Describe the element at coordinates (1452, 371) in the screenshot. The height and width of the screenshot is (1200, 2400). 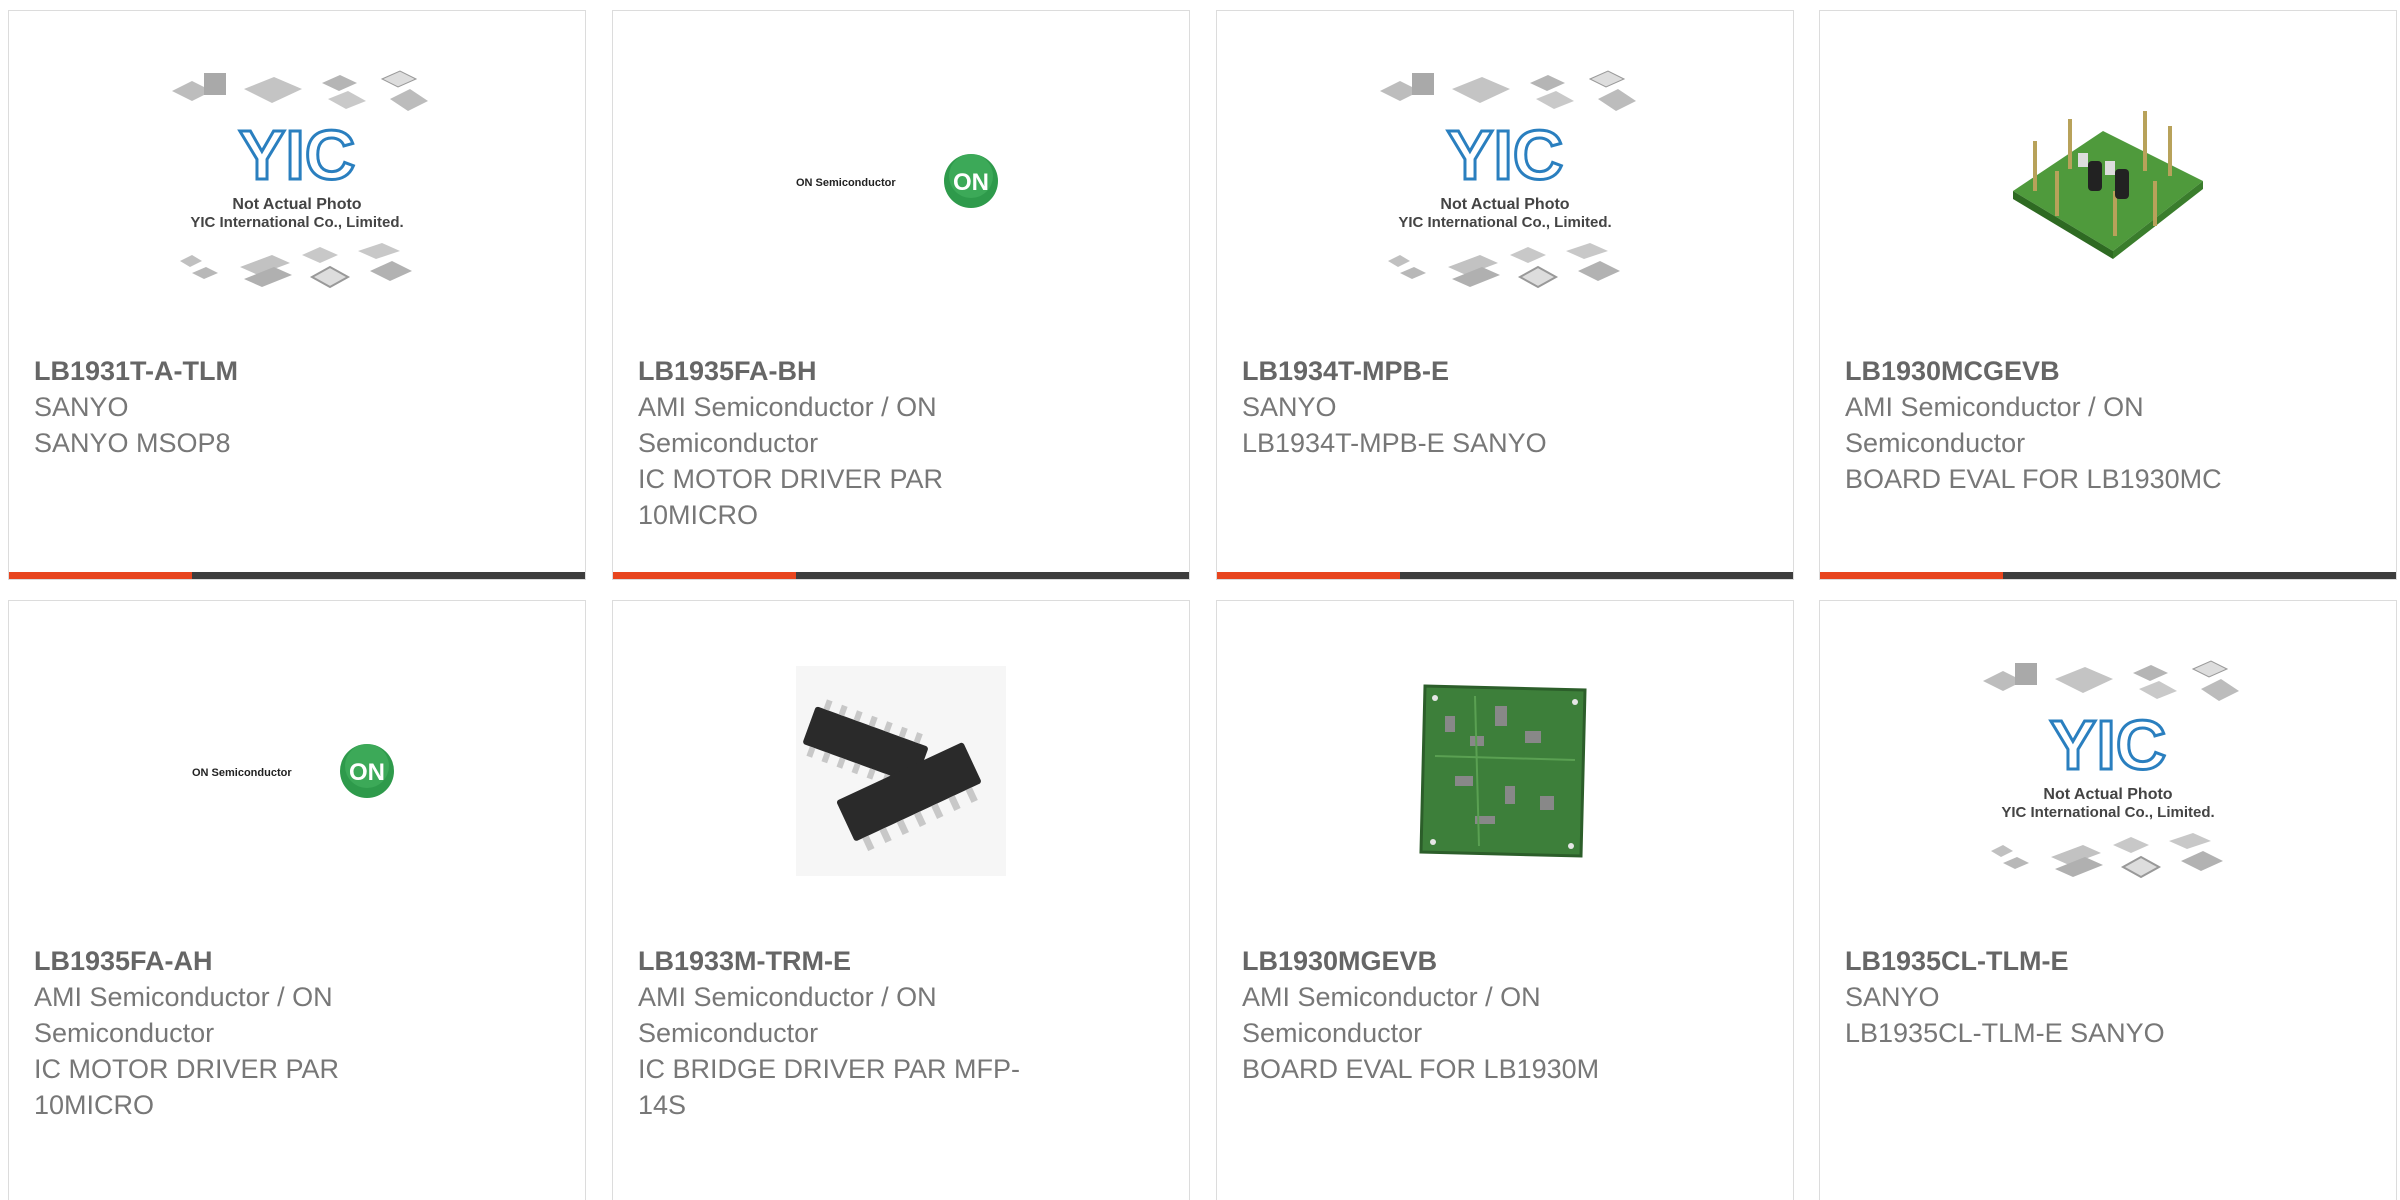
I see `part-number: LB1934T-MPB-E` at that location.